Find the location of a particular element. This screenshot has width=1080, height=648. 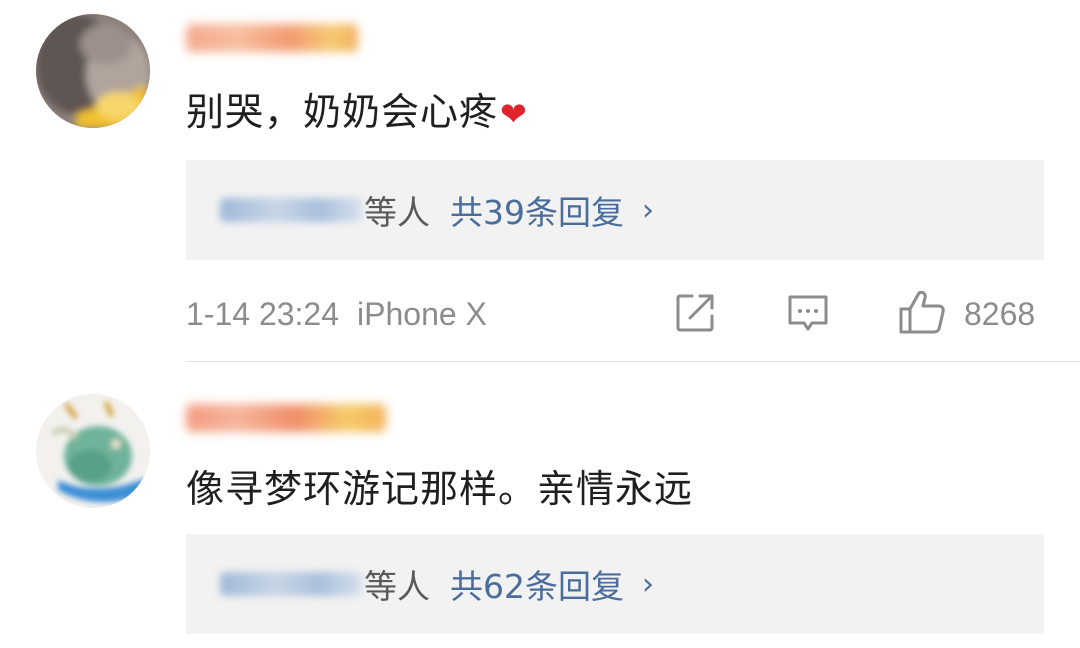

thumbs-up-icon is located at coordinates (922, 312).